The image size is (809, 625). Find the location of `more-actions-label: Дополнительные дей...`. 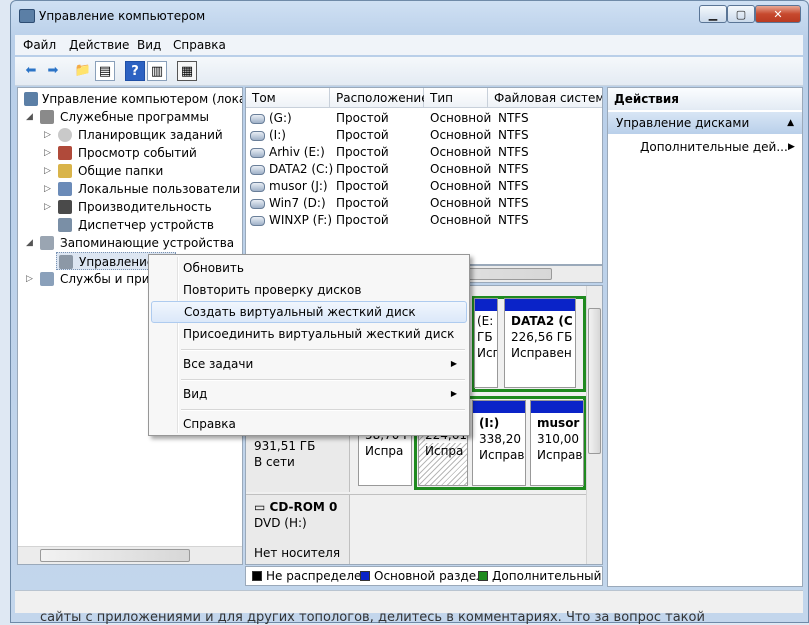

more-actions-label: Дополнительные дей... is located at coordinates (714, 147).